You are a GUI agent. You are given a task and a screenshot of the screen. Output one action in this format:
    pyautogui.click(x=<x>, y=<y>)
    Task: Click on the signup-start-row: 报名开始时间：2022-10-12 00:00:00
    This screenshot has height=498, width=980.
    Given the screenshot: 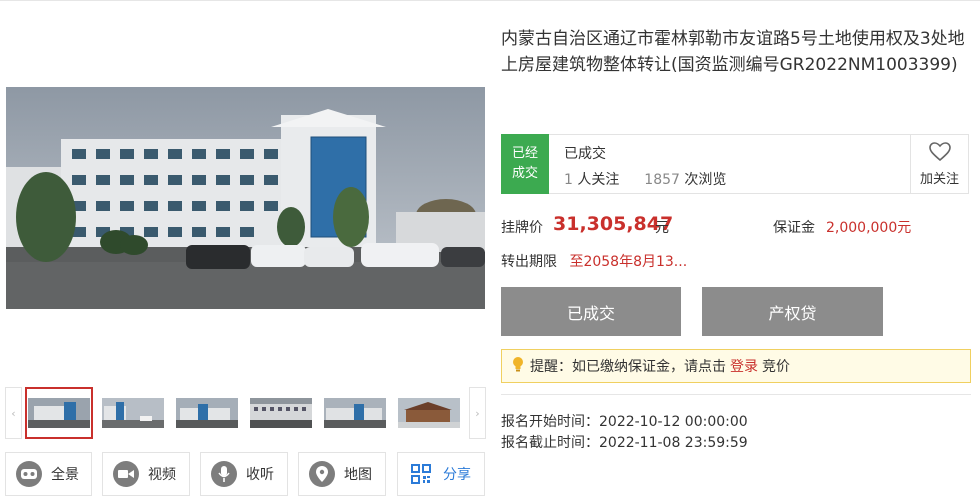 What is the action you would take?
    pyautogui.click(x=624, y=421)
    